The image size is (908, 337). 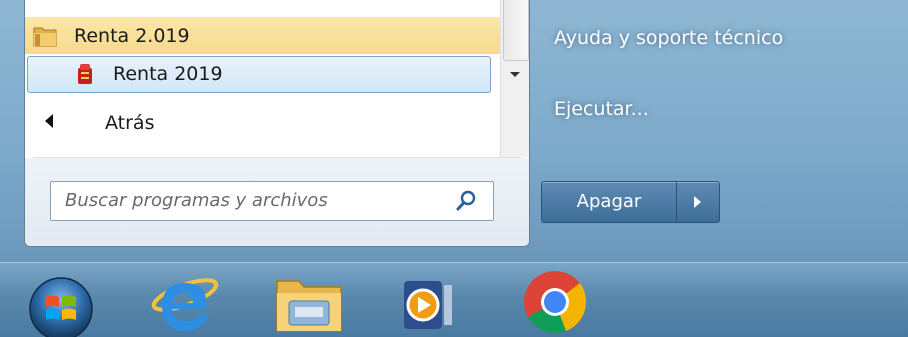 I want to click on help-and-support-link: Ayuda y soporte técnico, so click(x=668, y=38).